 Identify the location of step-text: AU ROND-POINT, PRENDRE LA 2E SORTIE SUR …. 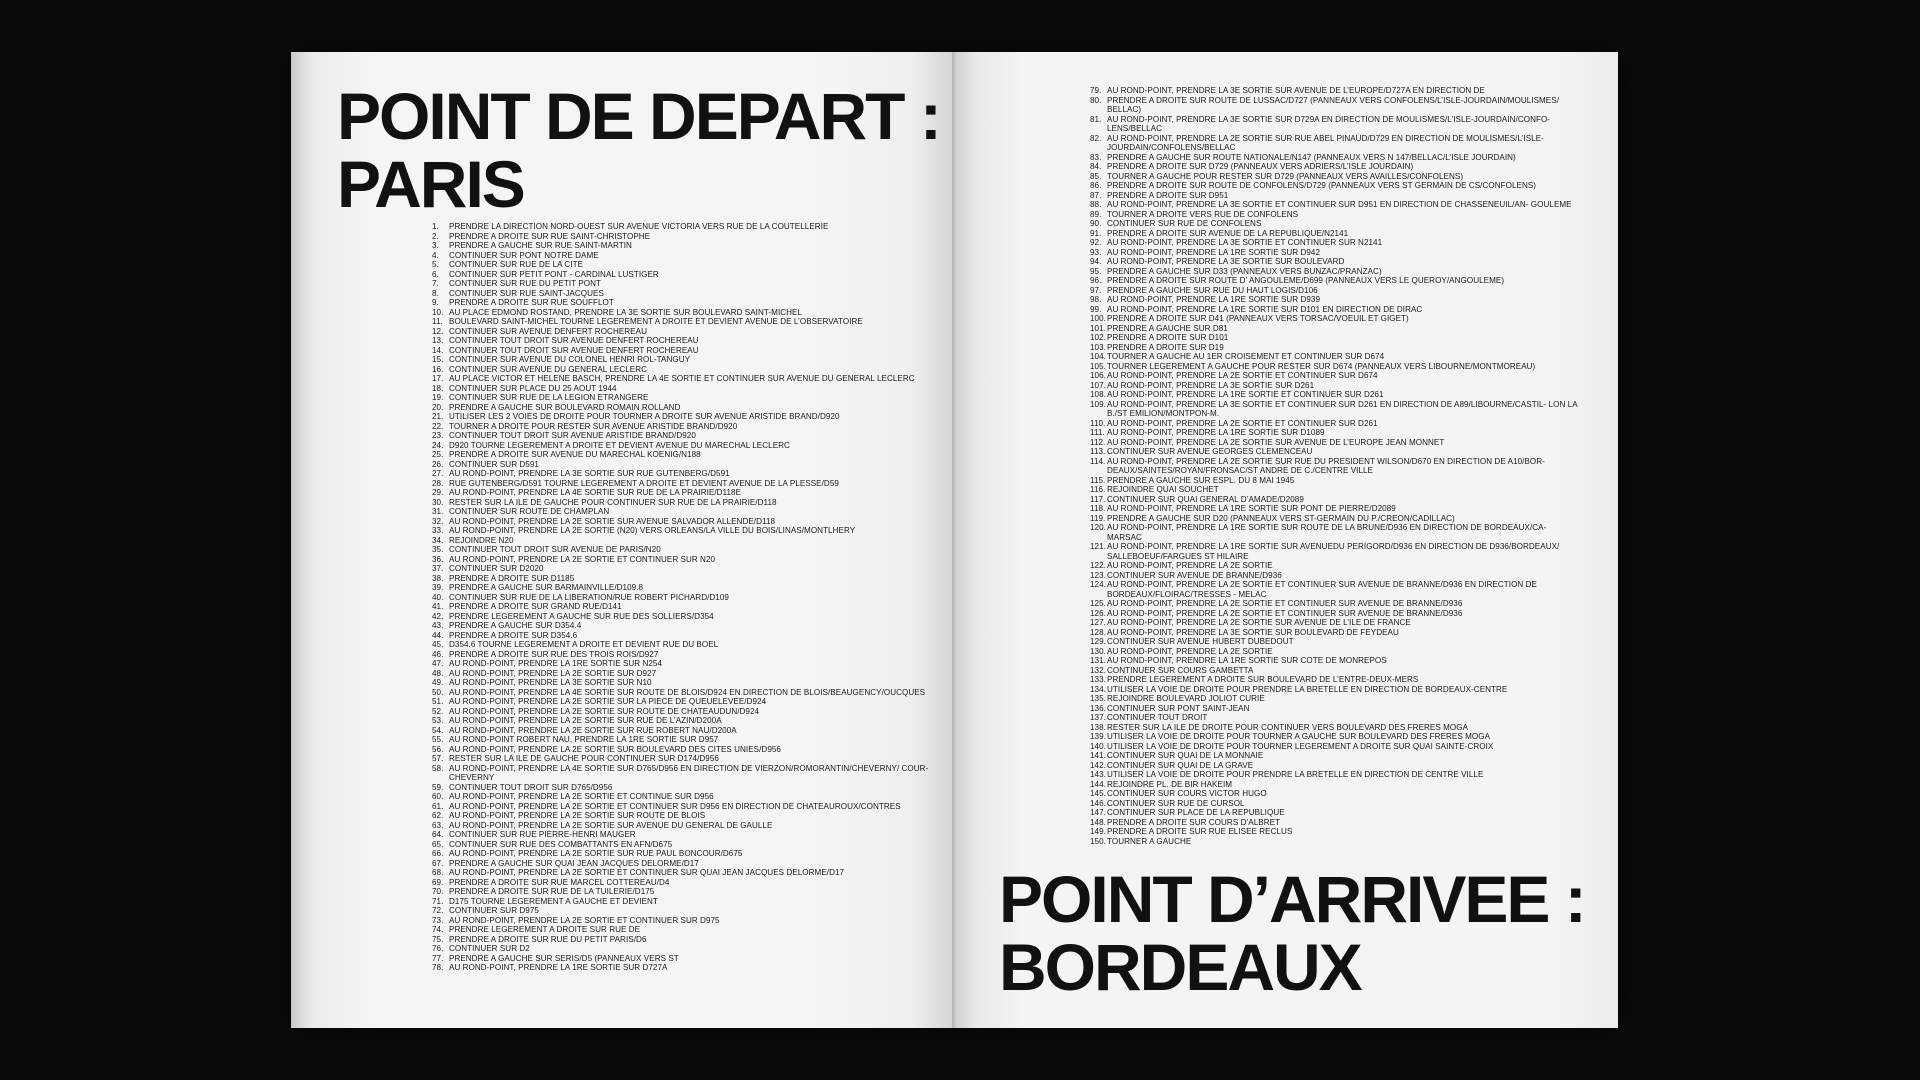
(596, 853).